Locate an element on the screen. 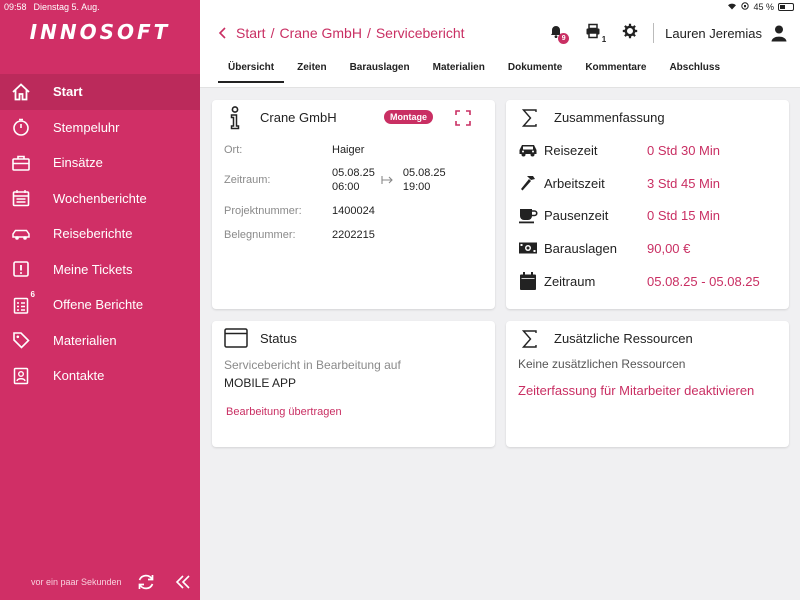  breadcrumb-start: Start is located at coordinates (251, 33).